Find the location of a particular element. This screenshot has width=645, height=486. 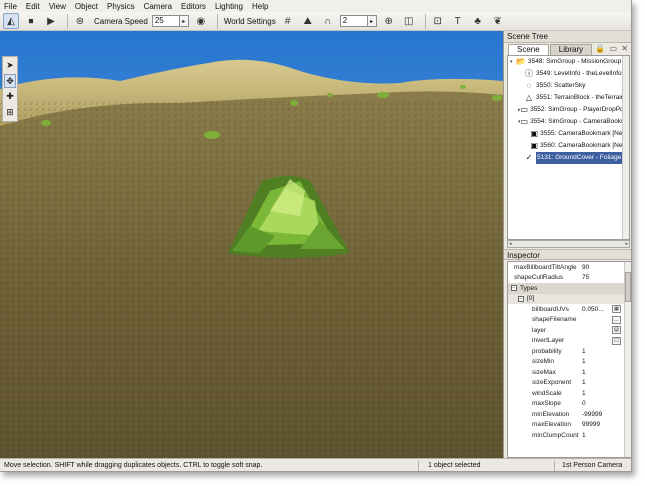

tree-item: ✓ 5131: GroundCover - Foliage is located at coordinates (568, 158).